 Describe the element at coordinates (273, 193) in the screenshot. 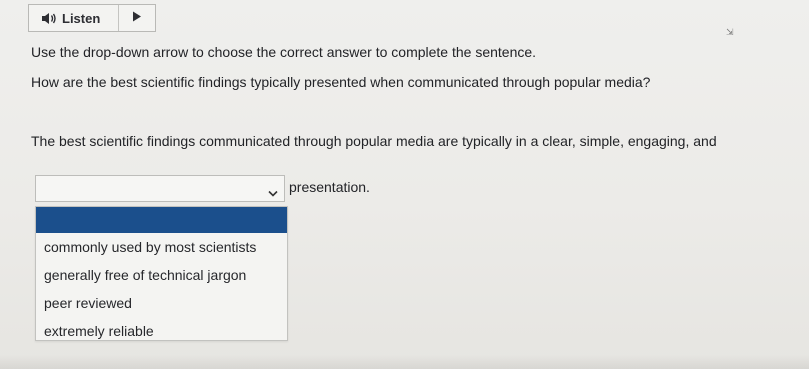

I see `chevron-down-icon` at that location.